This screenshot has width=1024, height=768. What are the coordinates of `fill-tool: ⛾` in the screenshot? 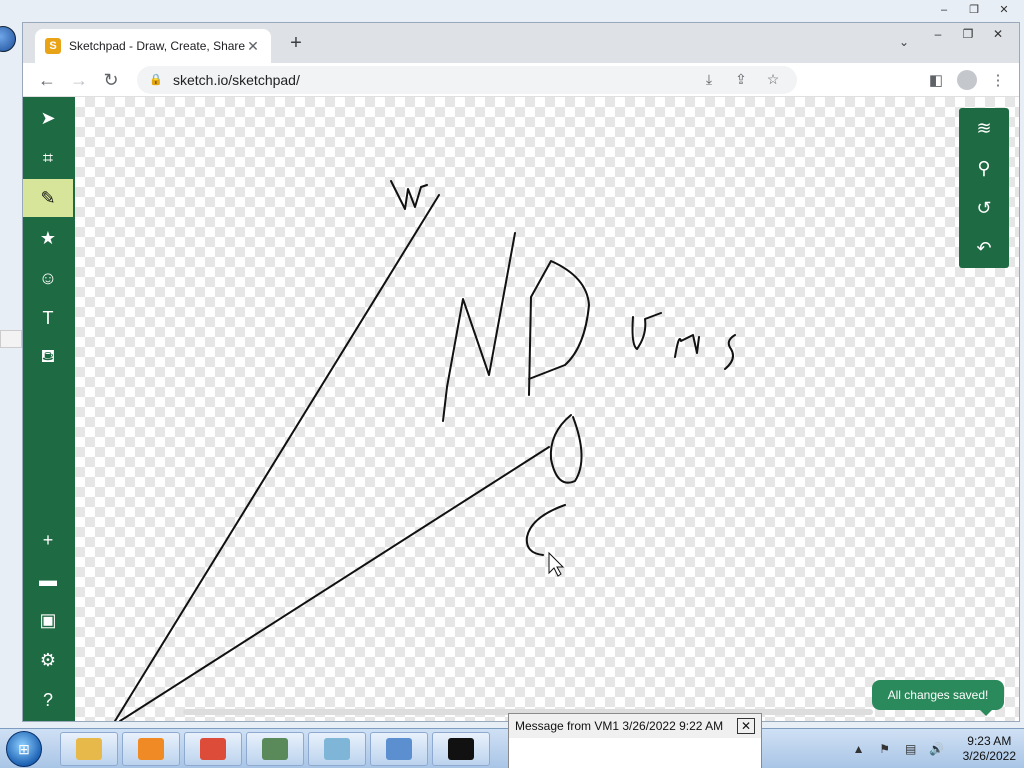 It's located at (48, 358).